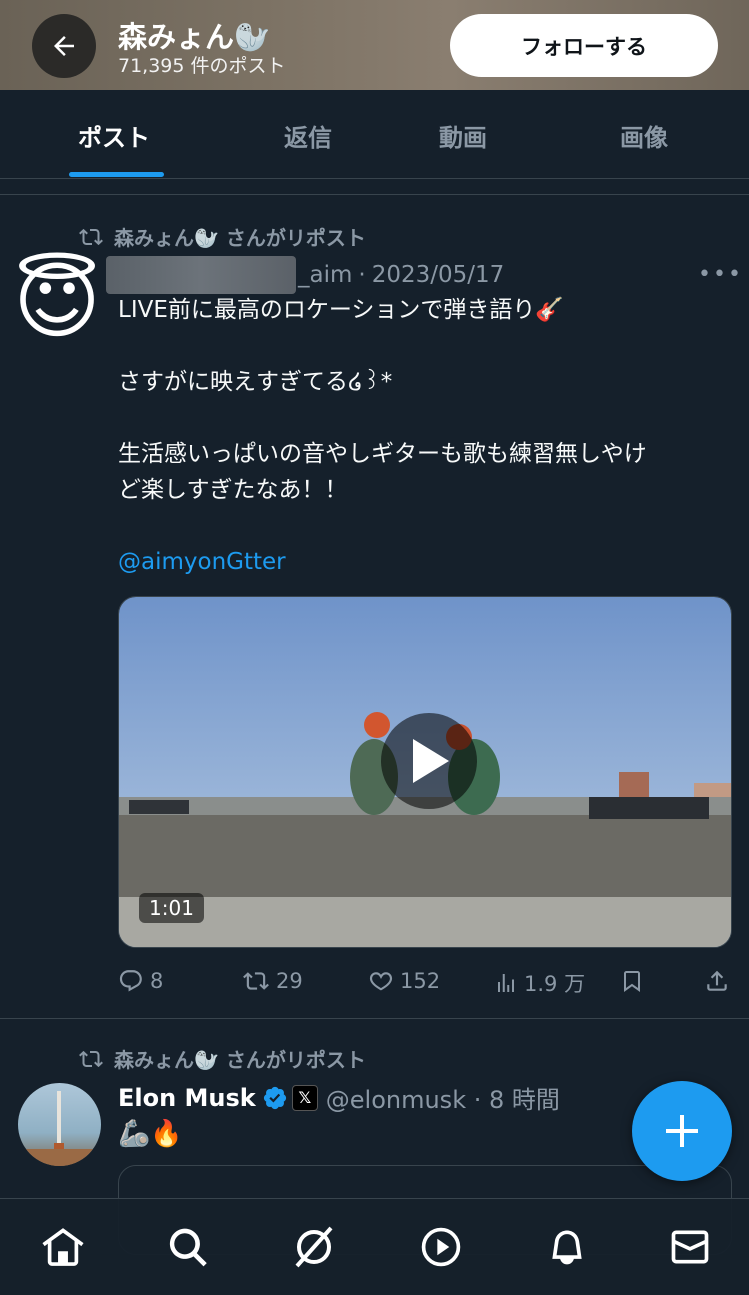 Image resolution: width=749 pixels, height=1295 pixels. What do you see at coordinates (374, 134) in the screenshot?
I see `profile-tabs: ポスト 返信 動画 画像` at bounding box center [374, 134].